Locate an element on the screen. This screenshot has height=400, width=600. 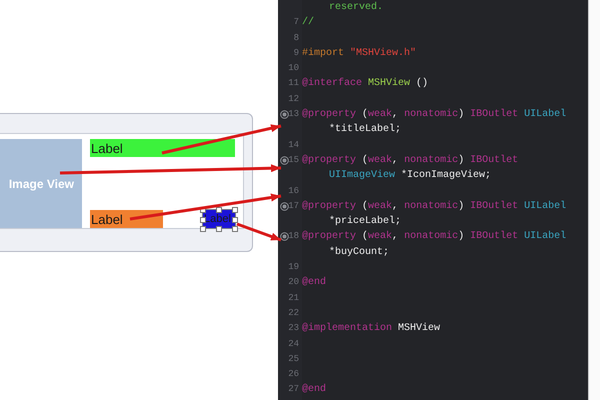
line-number: 10 is located at coordinates (293, 69).